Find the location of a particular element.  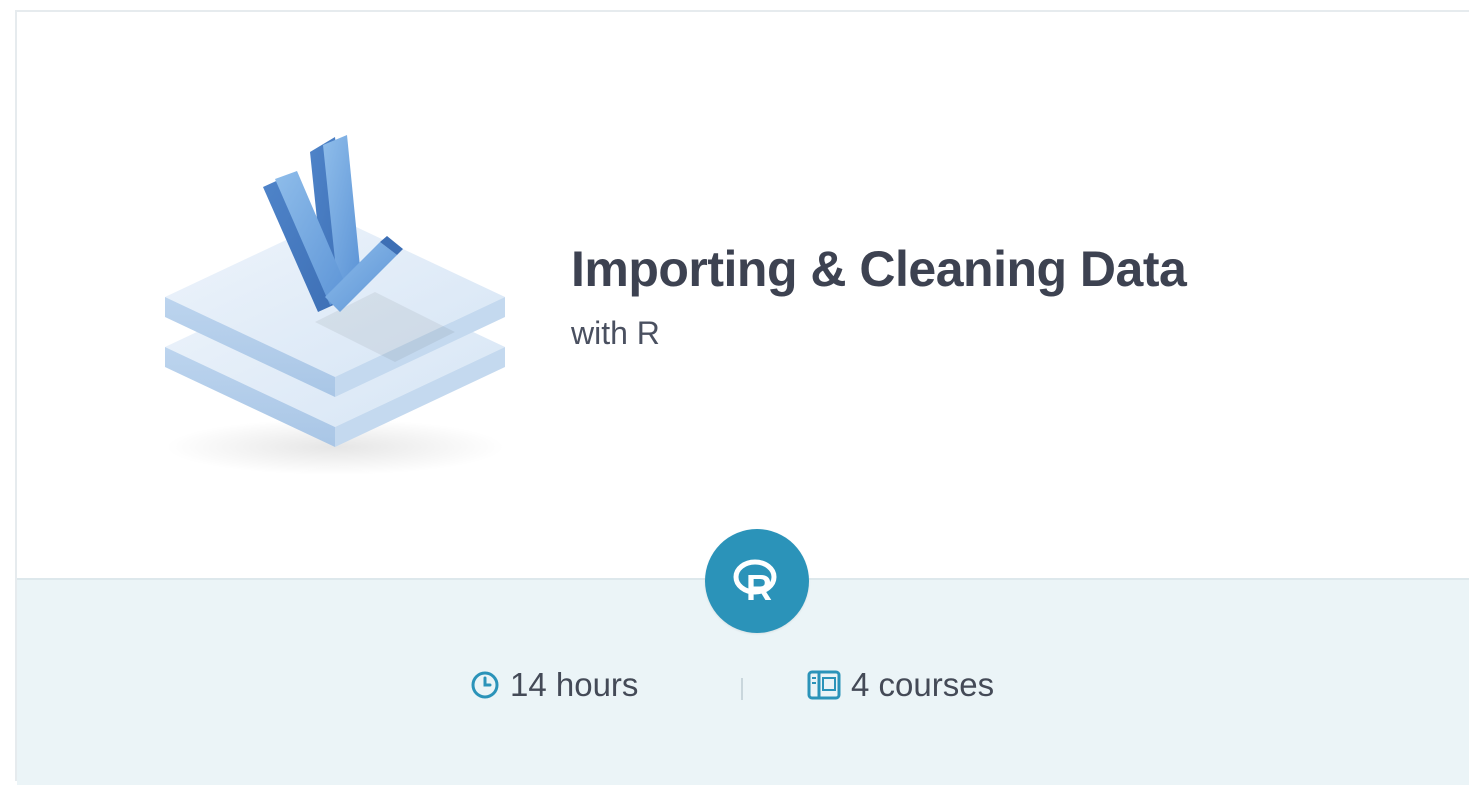

r-logo-icon: R is located at coordinates (755, 583).